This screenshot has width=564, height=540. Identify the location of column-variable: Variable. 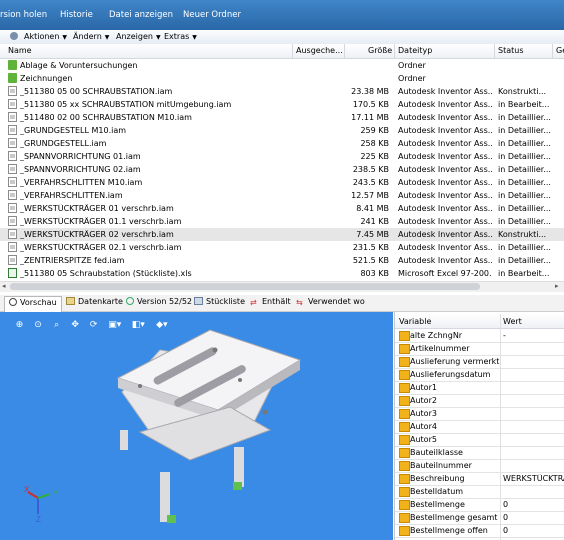
(415, 321).